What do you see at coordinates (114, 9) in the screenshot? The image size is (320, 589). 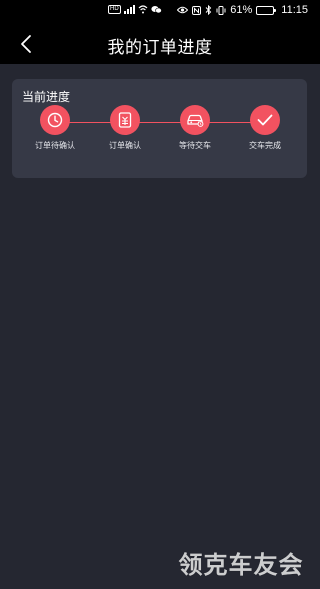 I see `hd-icon: HD` at bounding box center [114, 9].